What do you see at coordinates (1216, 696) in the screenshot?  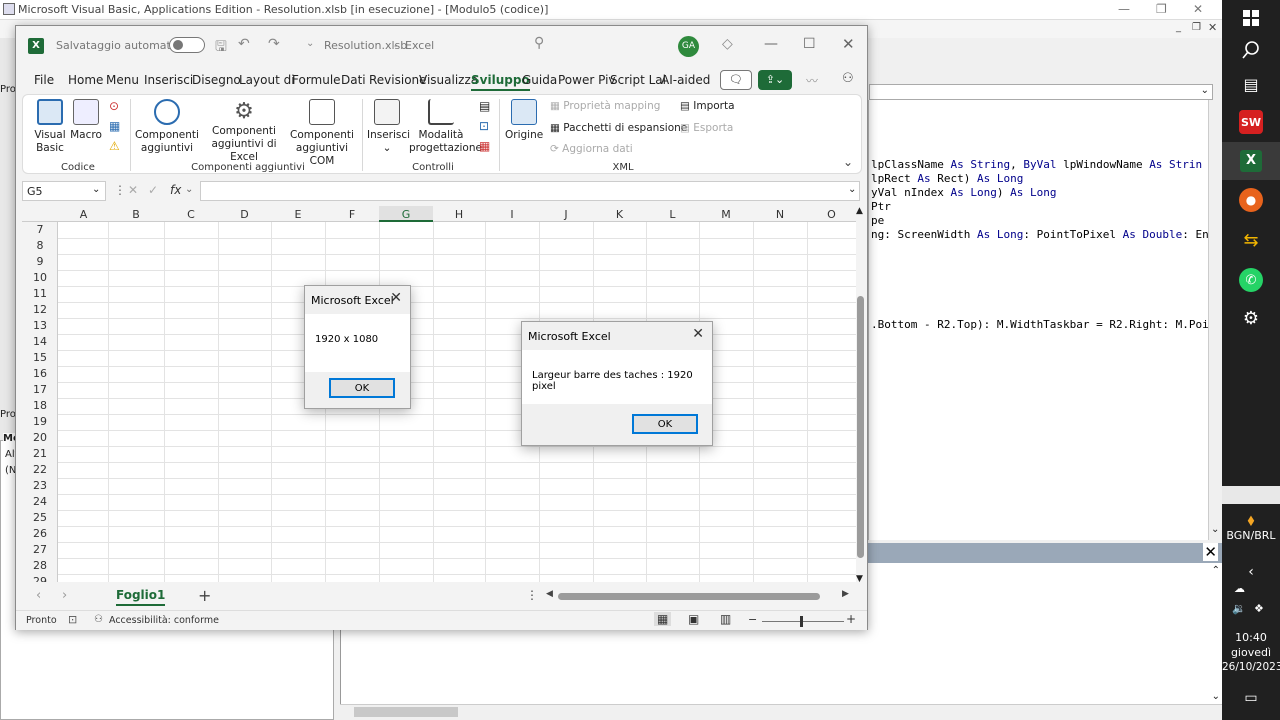 I see `scroll-down-icon: ⌄` at bounding box center [1216, 696].